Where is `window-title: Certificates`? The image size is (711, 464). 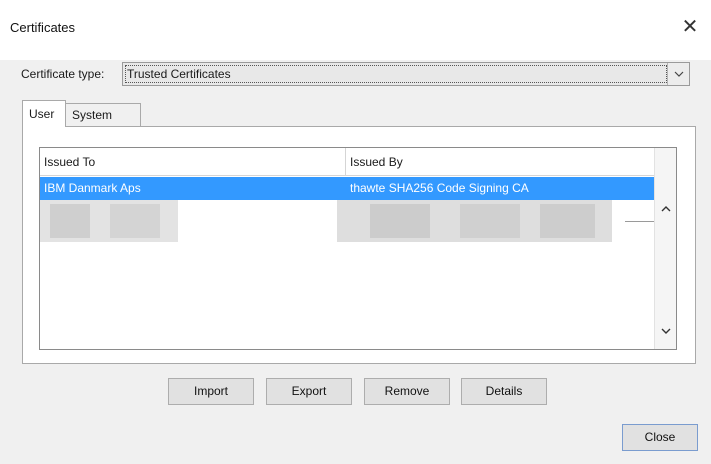 window-title: Certificates is located at coordinates (43, 27).